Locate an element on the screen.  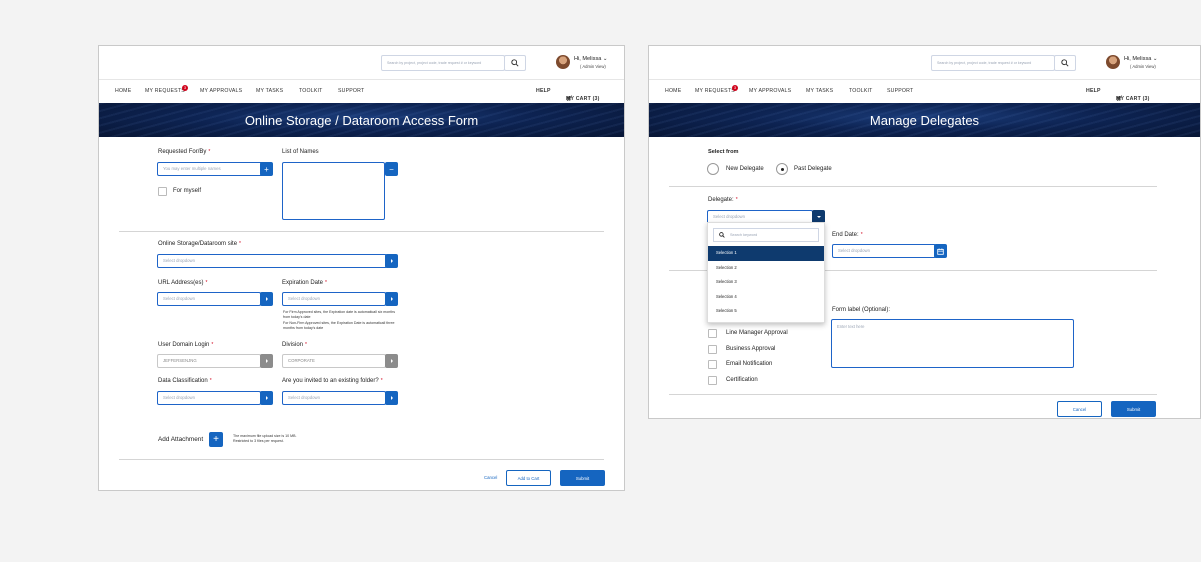
classification-dropdown-button is located at coordinates (266, 398).